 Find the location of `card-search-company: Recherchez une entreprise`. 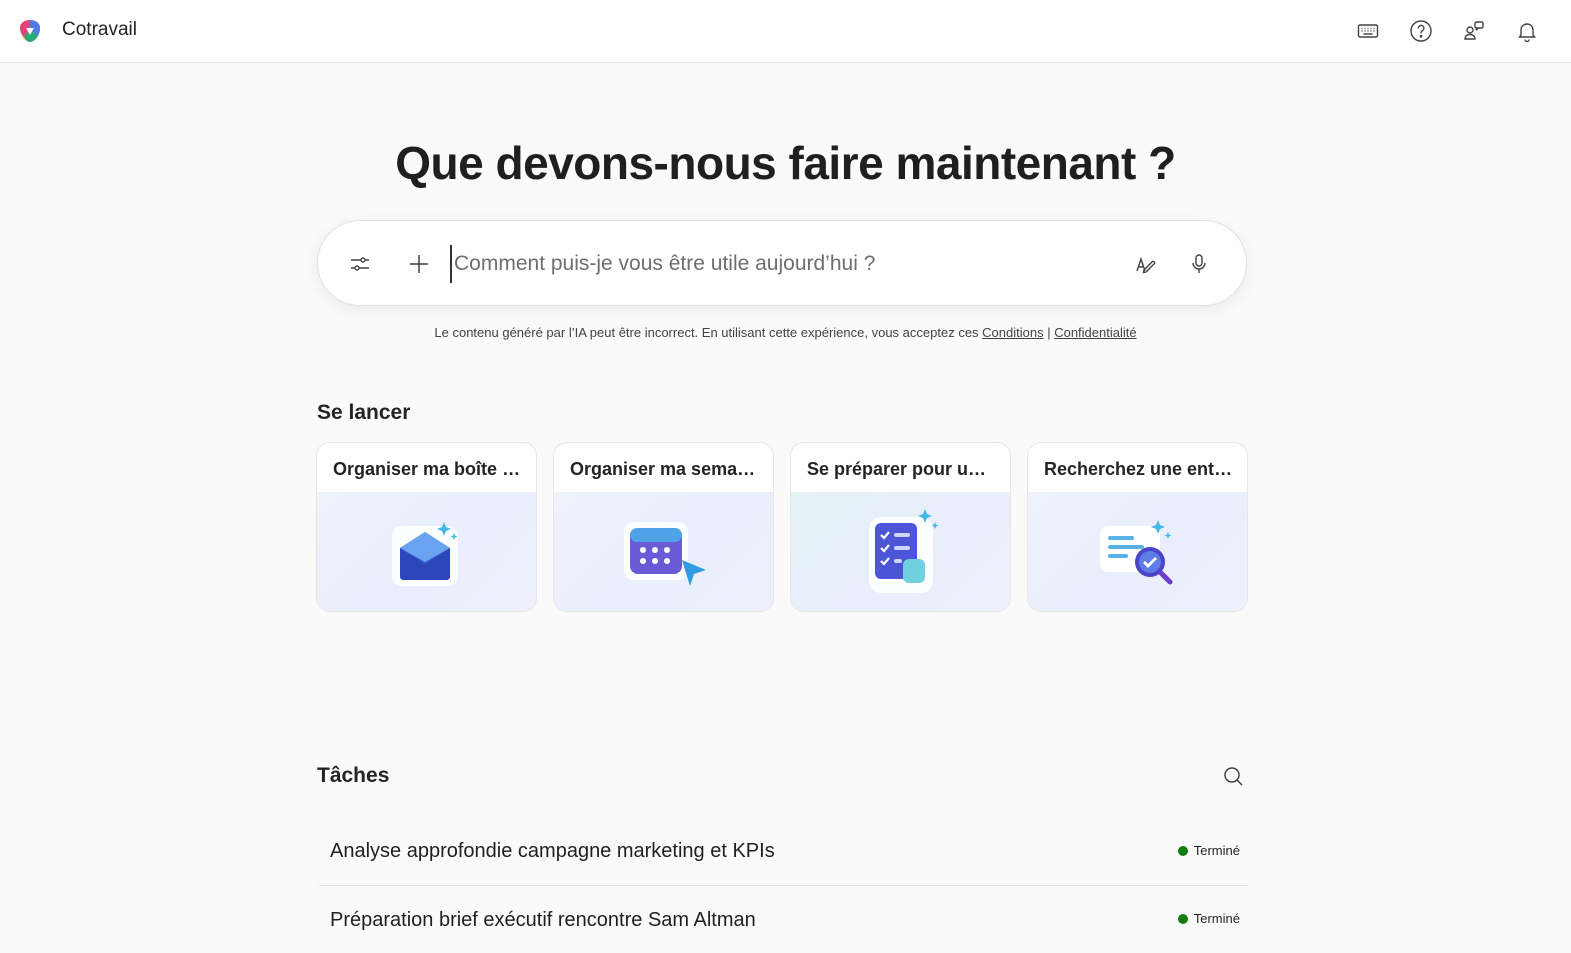

card-search-company: Recherchez une entreprise is located at coordinates (1137, 527).